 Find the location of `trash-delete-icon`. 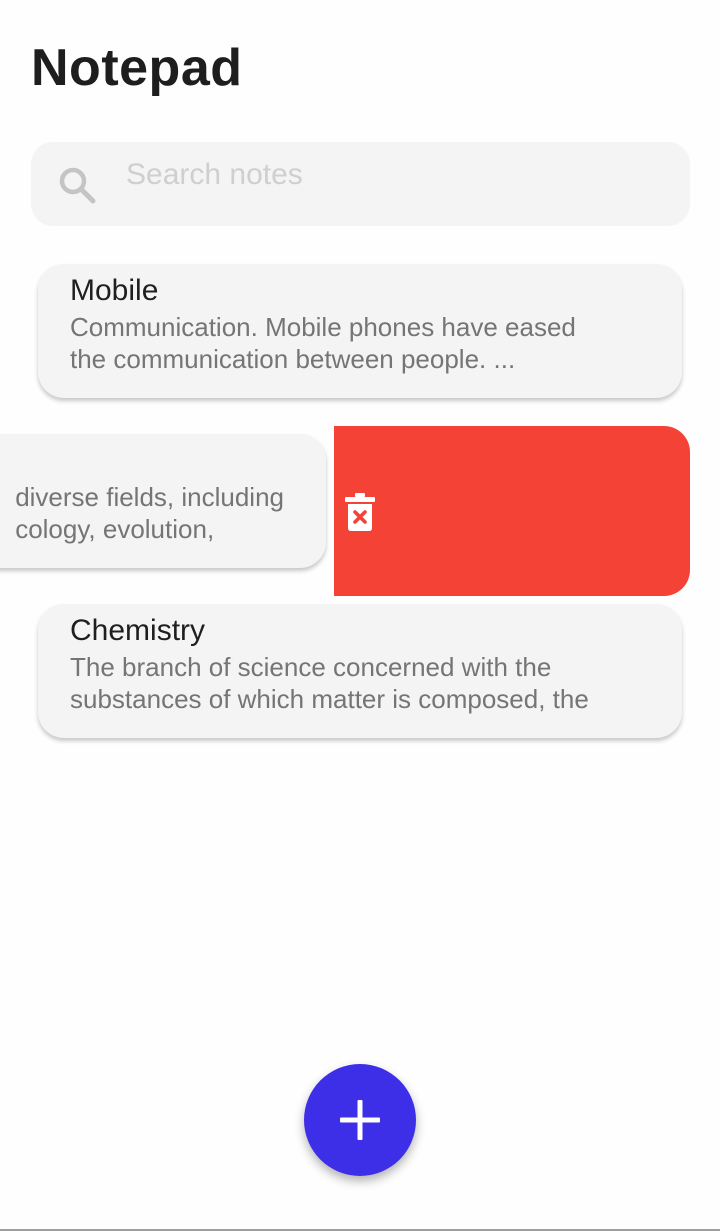

trash-delete-icon is located at coordinates (360, 512).